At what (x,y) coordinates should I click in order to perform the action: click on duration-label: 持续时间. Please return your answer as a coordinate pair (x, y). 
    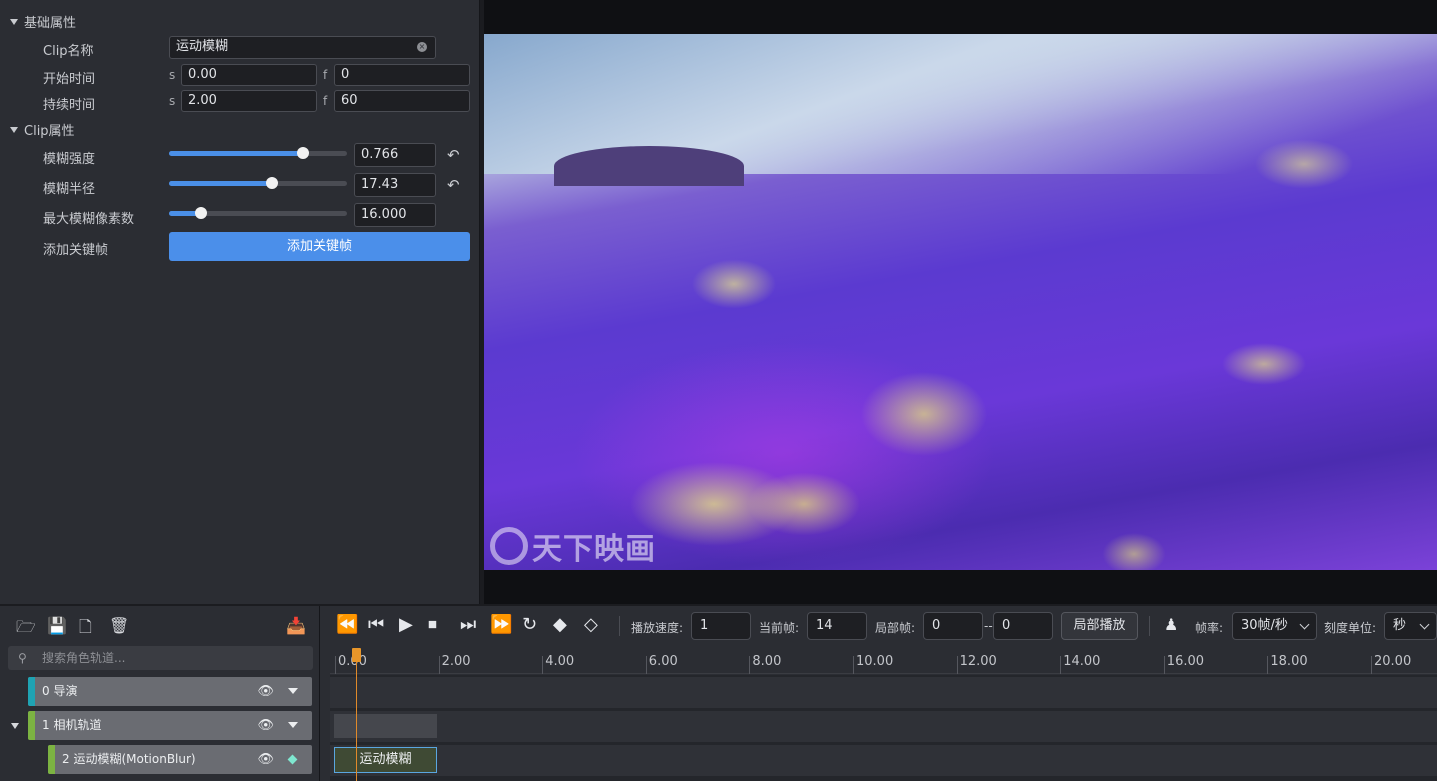
    Looking at the image, I should click on (69, 105).